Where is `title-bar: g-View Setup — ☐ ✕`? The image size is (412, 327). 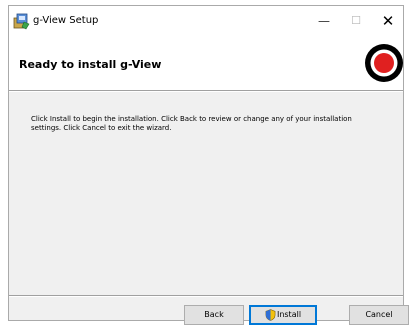
title-bar: g-View Setup — ☐ ✕ is located at coordinates (206, 21).